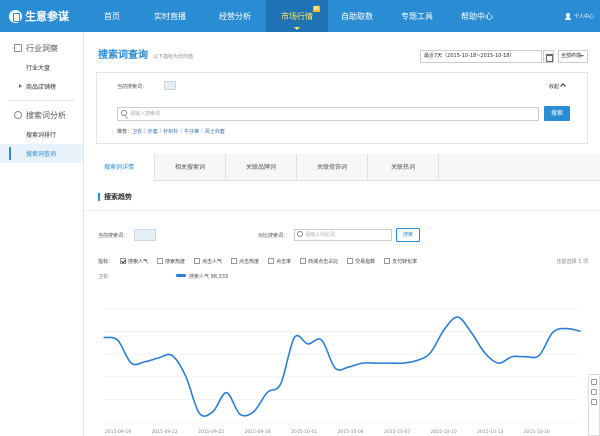 Image resolution: width=600 pixels, height=436 pixels. What do you see at coordinates (208, 276) in the screenshot?
I see `legend-label: 搜索人气 98,333` at bounding box center [208, 276].